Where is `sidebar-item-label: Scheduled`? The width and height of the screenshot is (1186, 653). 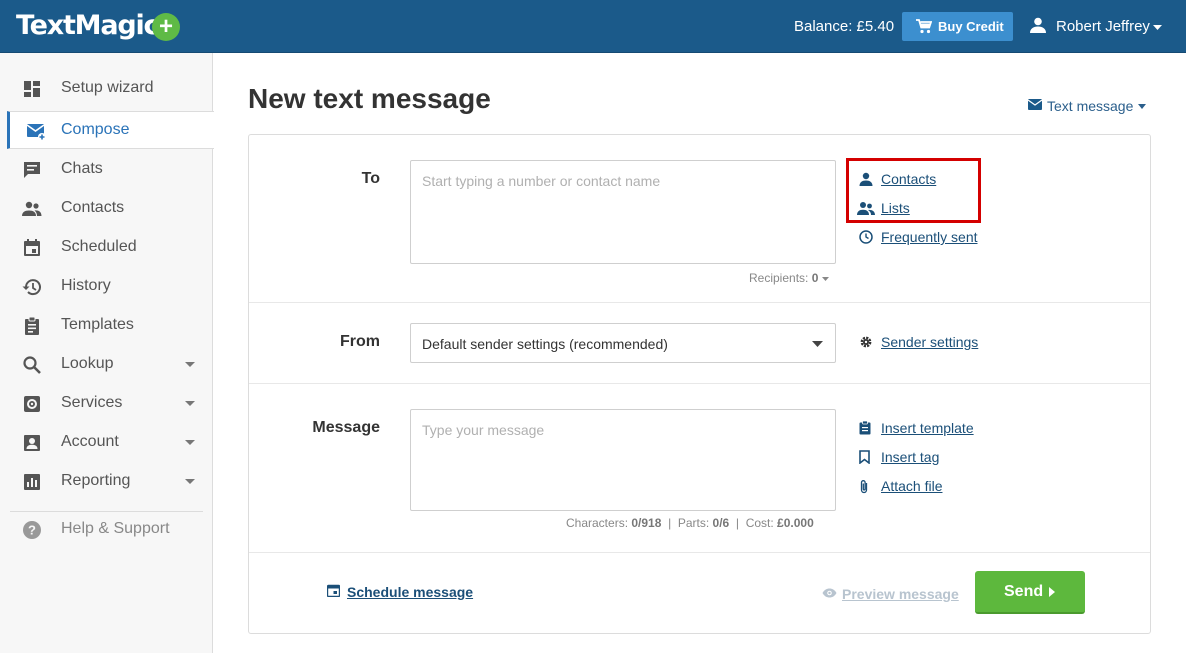 sidebar-item-label: Scheduled is located at coordinates (99, 246).